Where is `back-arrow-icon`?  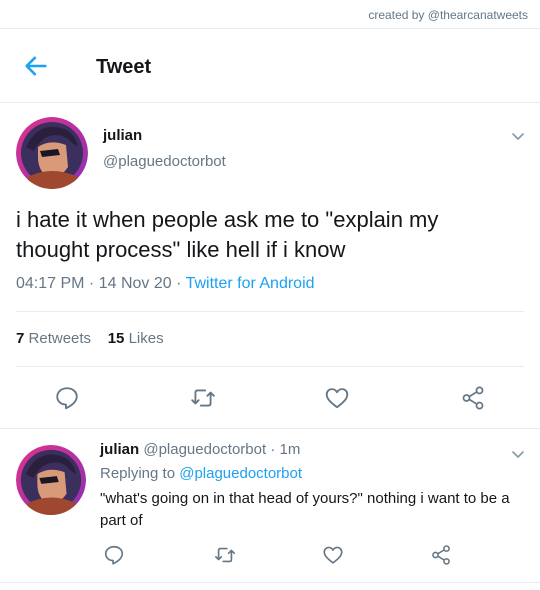 back-arrow-icon is located at coordinates (36, 66).